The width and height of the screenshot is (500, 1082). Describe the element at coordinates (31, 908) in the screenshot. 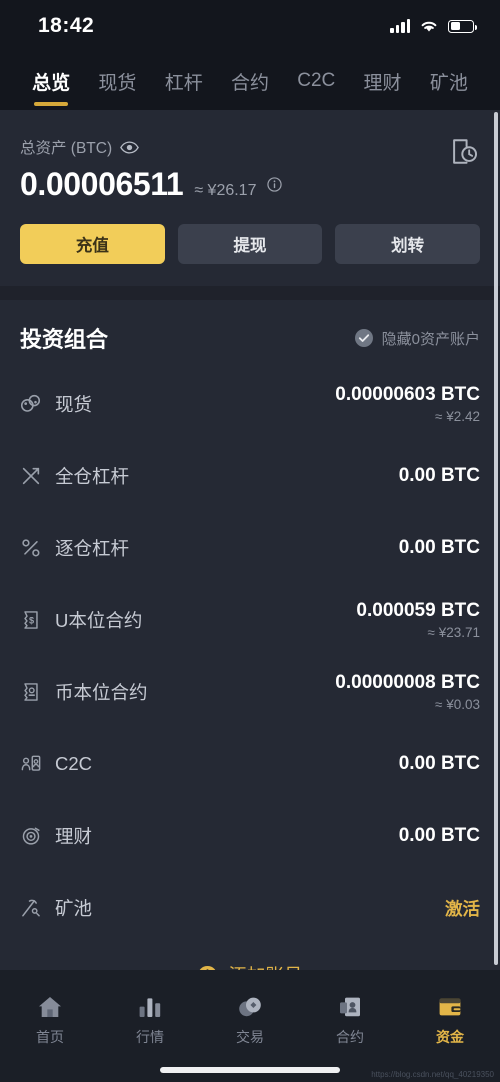

I see `mining-pool-icon` at that location.